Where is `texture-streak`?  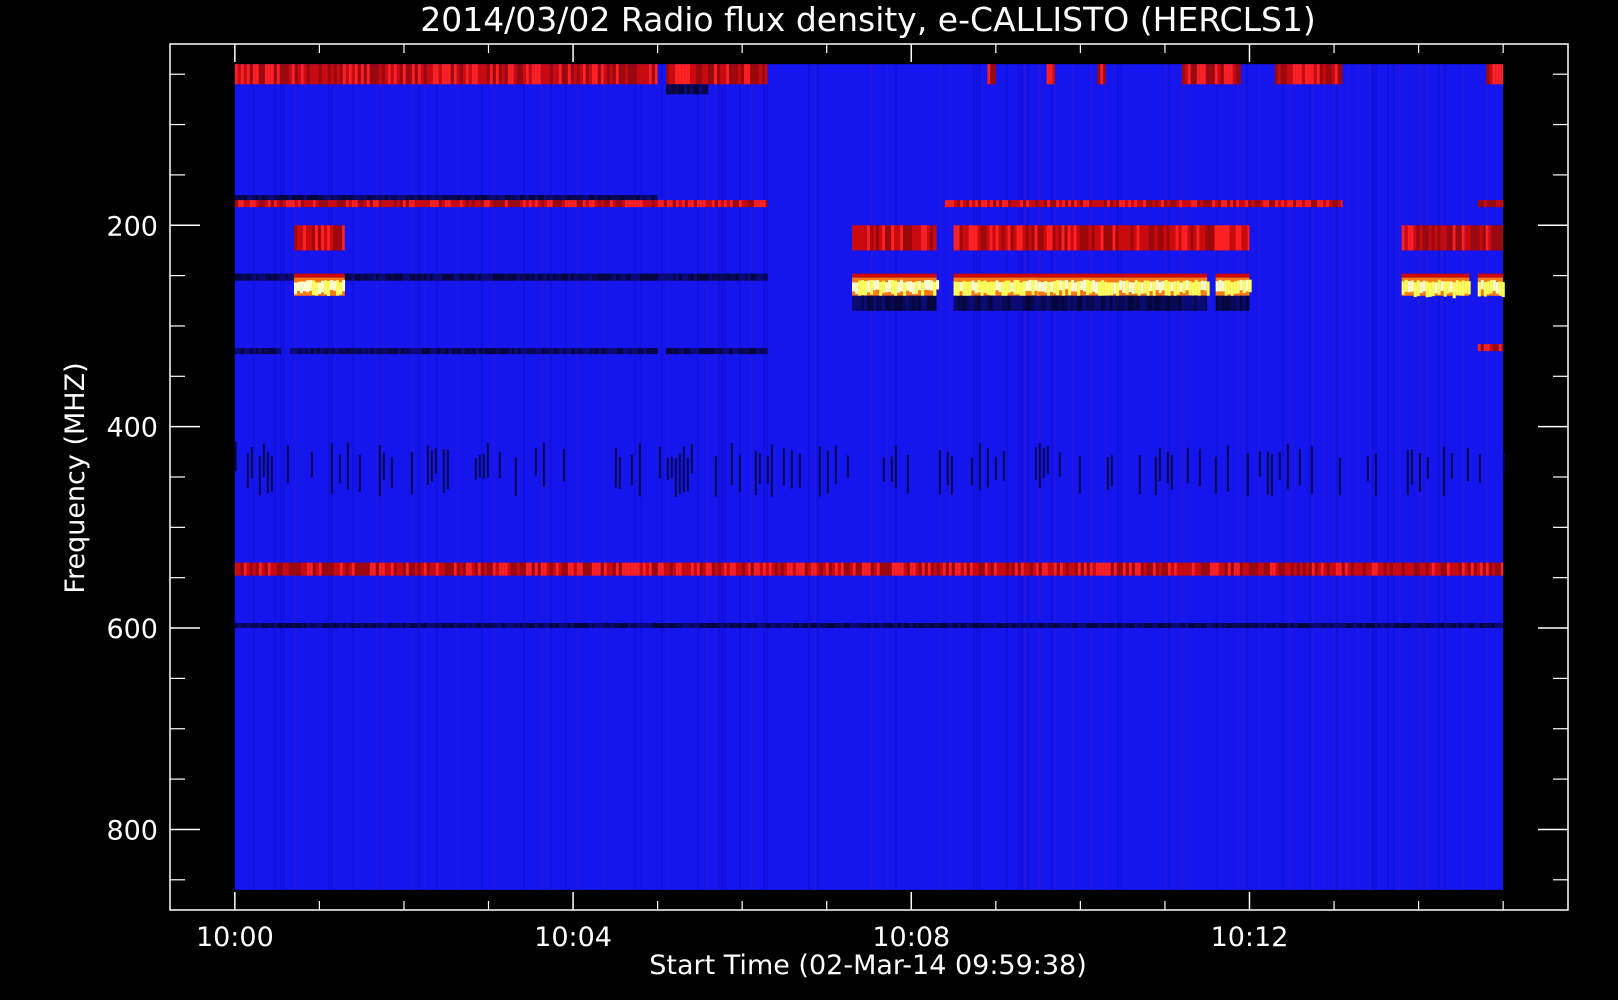
texture-streak is located at coordinates (283, 477).